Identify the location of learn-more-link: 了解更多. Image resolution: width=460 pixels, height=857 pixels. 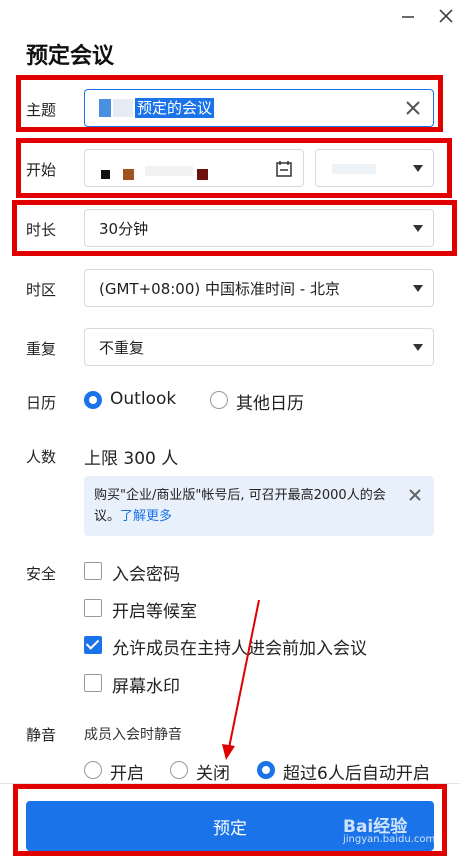
(146, 516).